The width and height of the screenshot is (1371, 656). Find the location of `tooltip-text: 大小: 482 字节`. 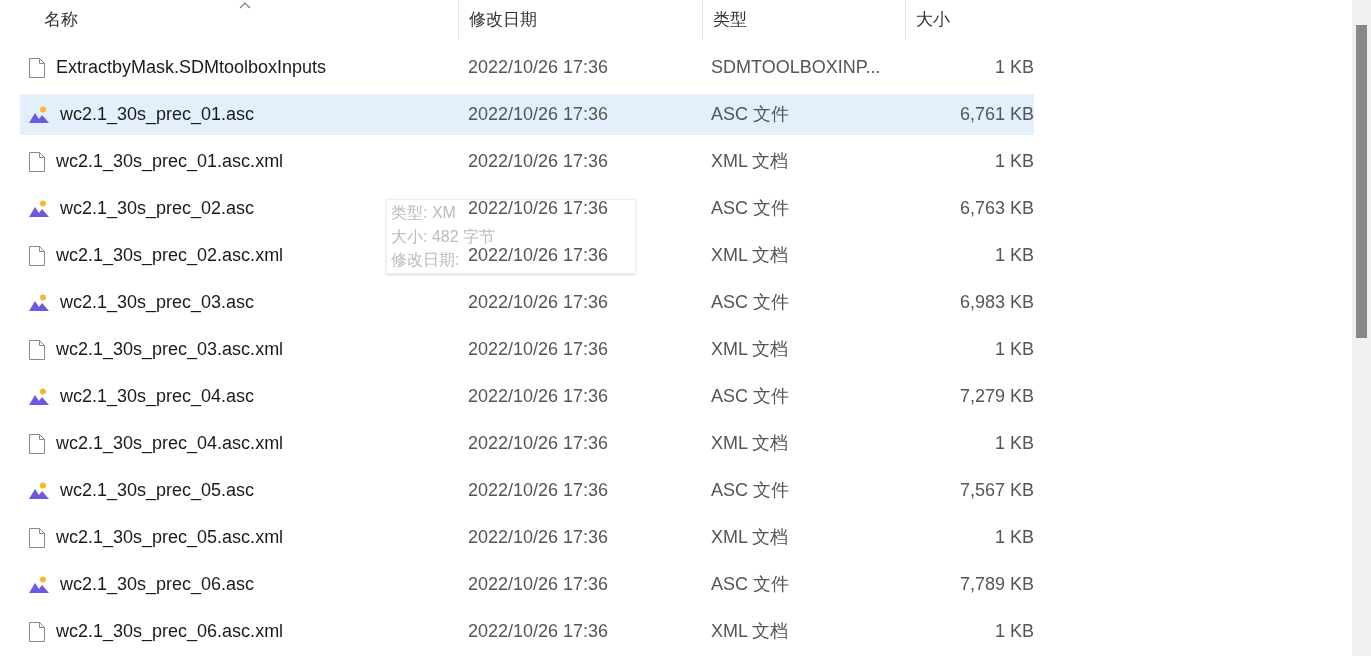

tooltip-text: 大小: 482 字节 is located at coordinates (443, 236).